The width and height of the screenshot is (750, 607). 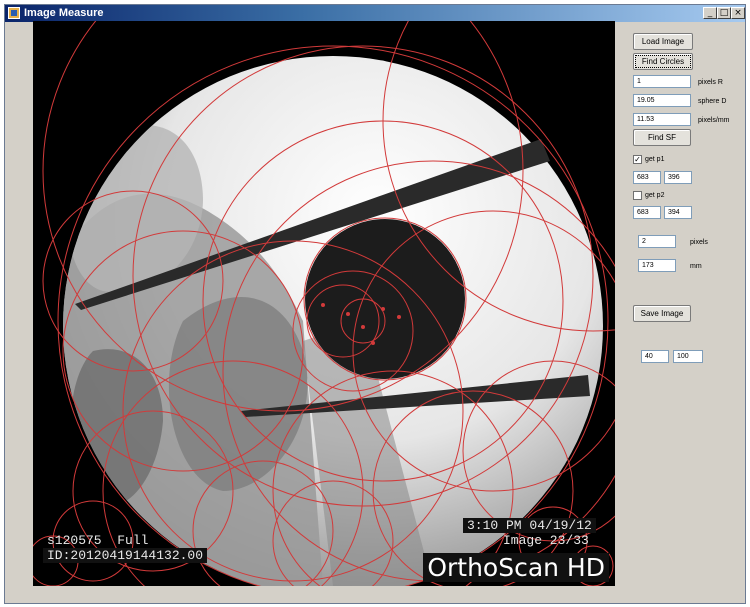 What do you see at coordinates (662, 81) in the screenshot?
I see `pixels-r-input: 1` at bounding box center [662, 81].